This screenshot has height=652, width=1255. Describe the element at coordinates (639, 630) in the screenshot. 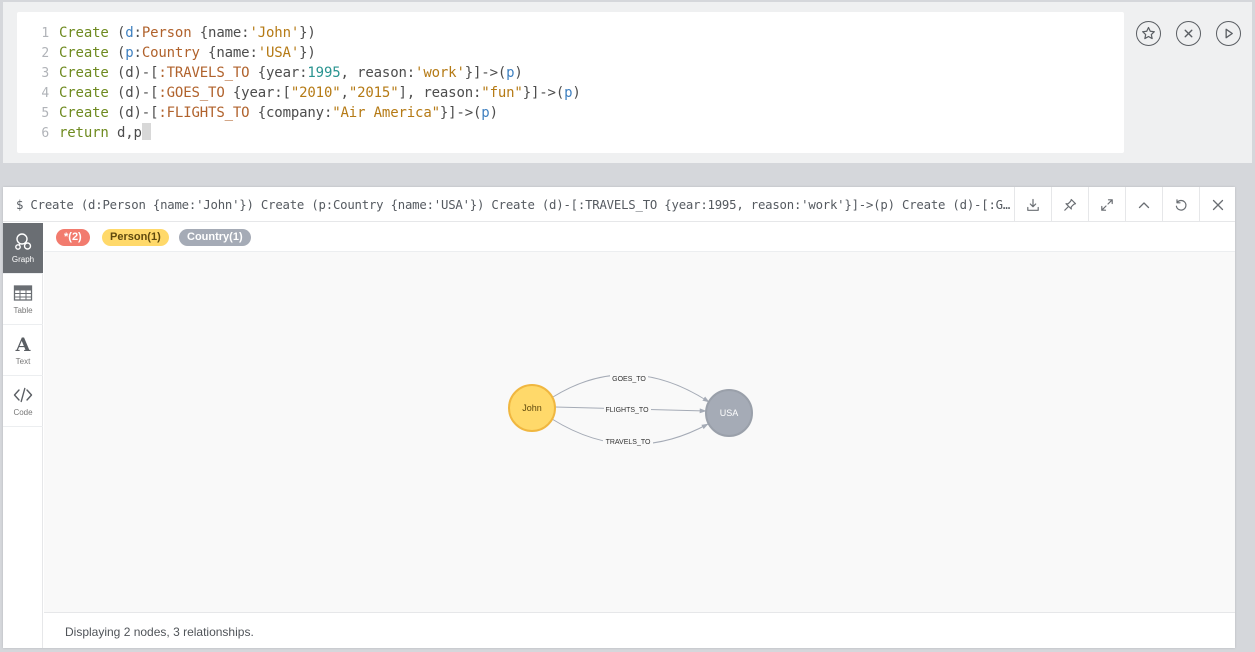

I see `result-status-bar: Displaying 2 nodes, 3 relationships.` at that location.